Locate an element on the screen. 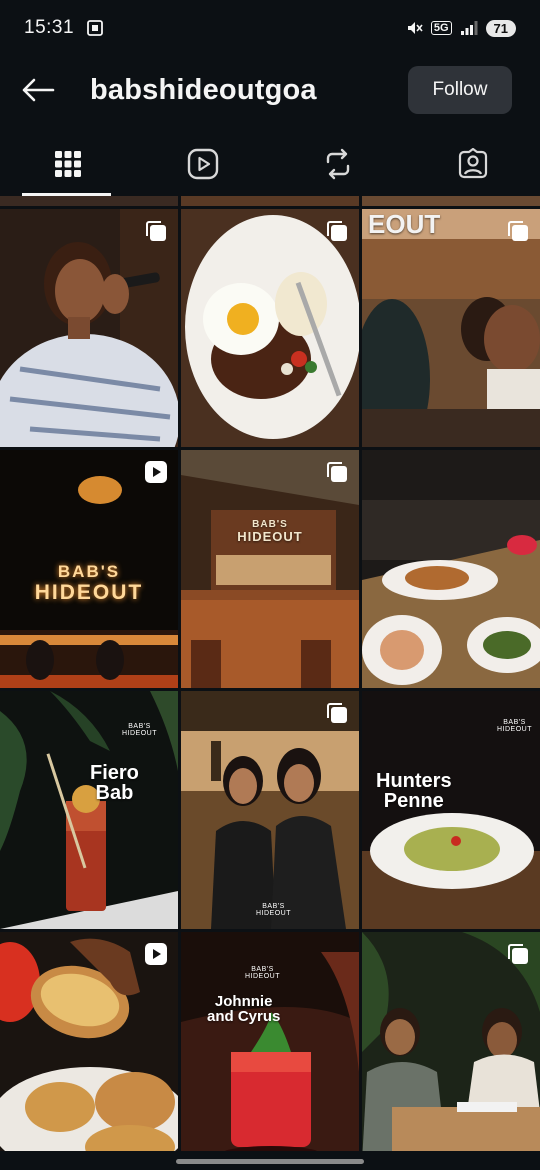 This screenshot has height=1170, width=540. back-button is located at coordinates (38, 90).